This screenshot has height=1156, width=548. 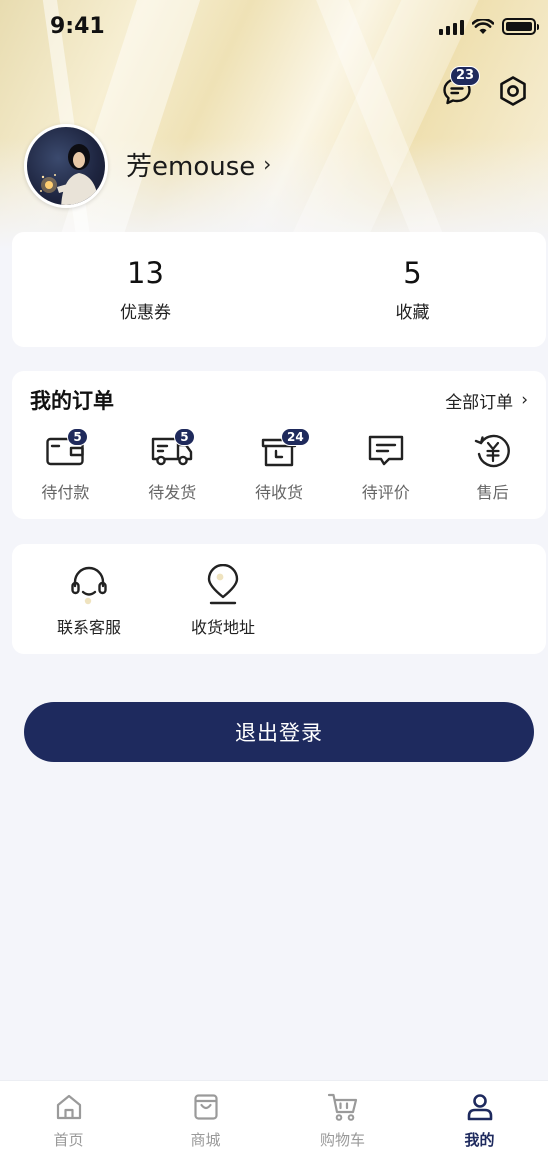 I want to click on order-after-sales: 售后, so click(x=492, y=467).